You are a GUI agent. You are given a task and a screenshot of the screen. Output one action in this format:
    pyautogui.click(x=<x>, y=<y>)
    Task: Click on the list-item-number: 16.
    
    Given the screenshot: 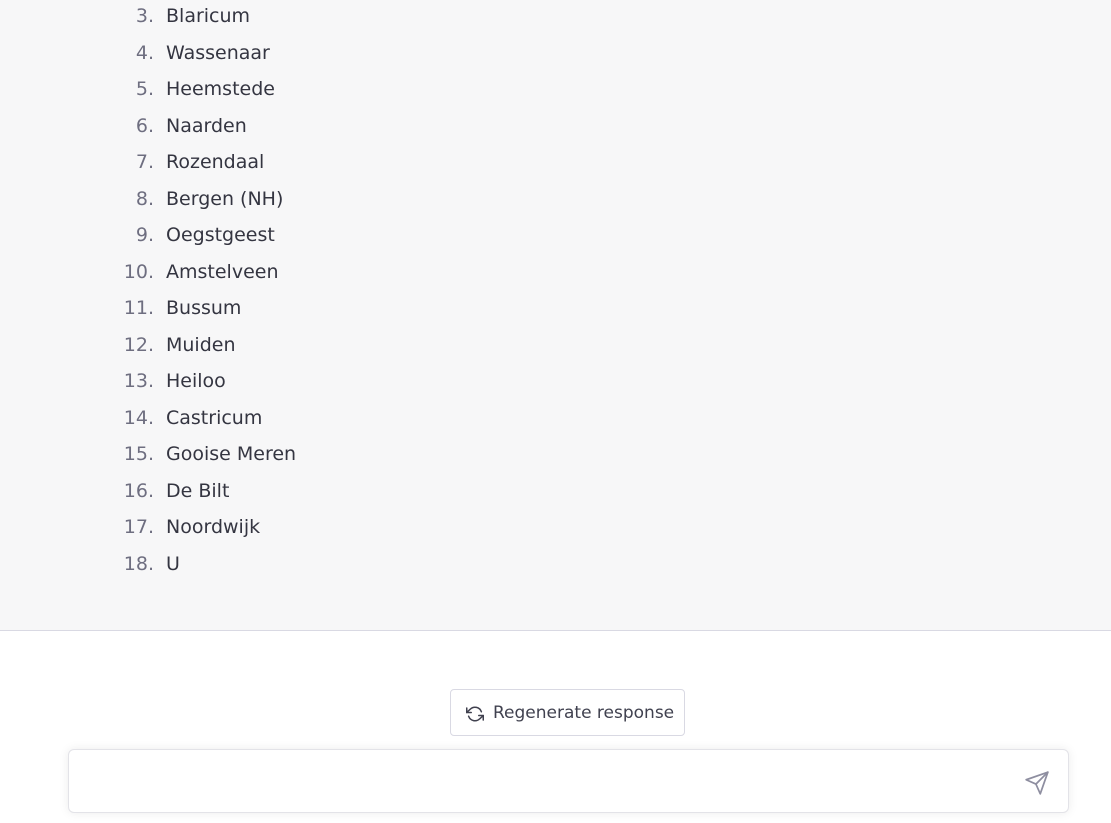 What is the action you would take?
    pyautogui.click(x=138, y=490)
    